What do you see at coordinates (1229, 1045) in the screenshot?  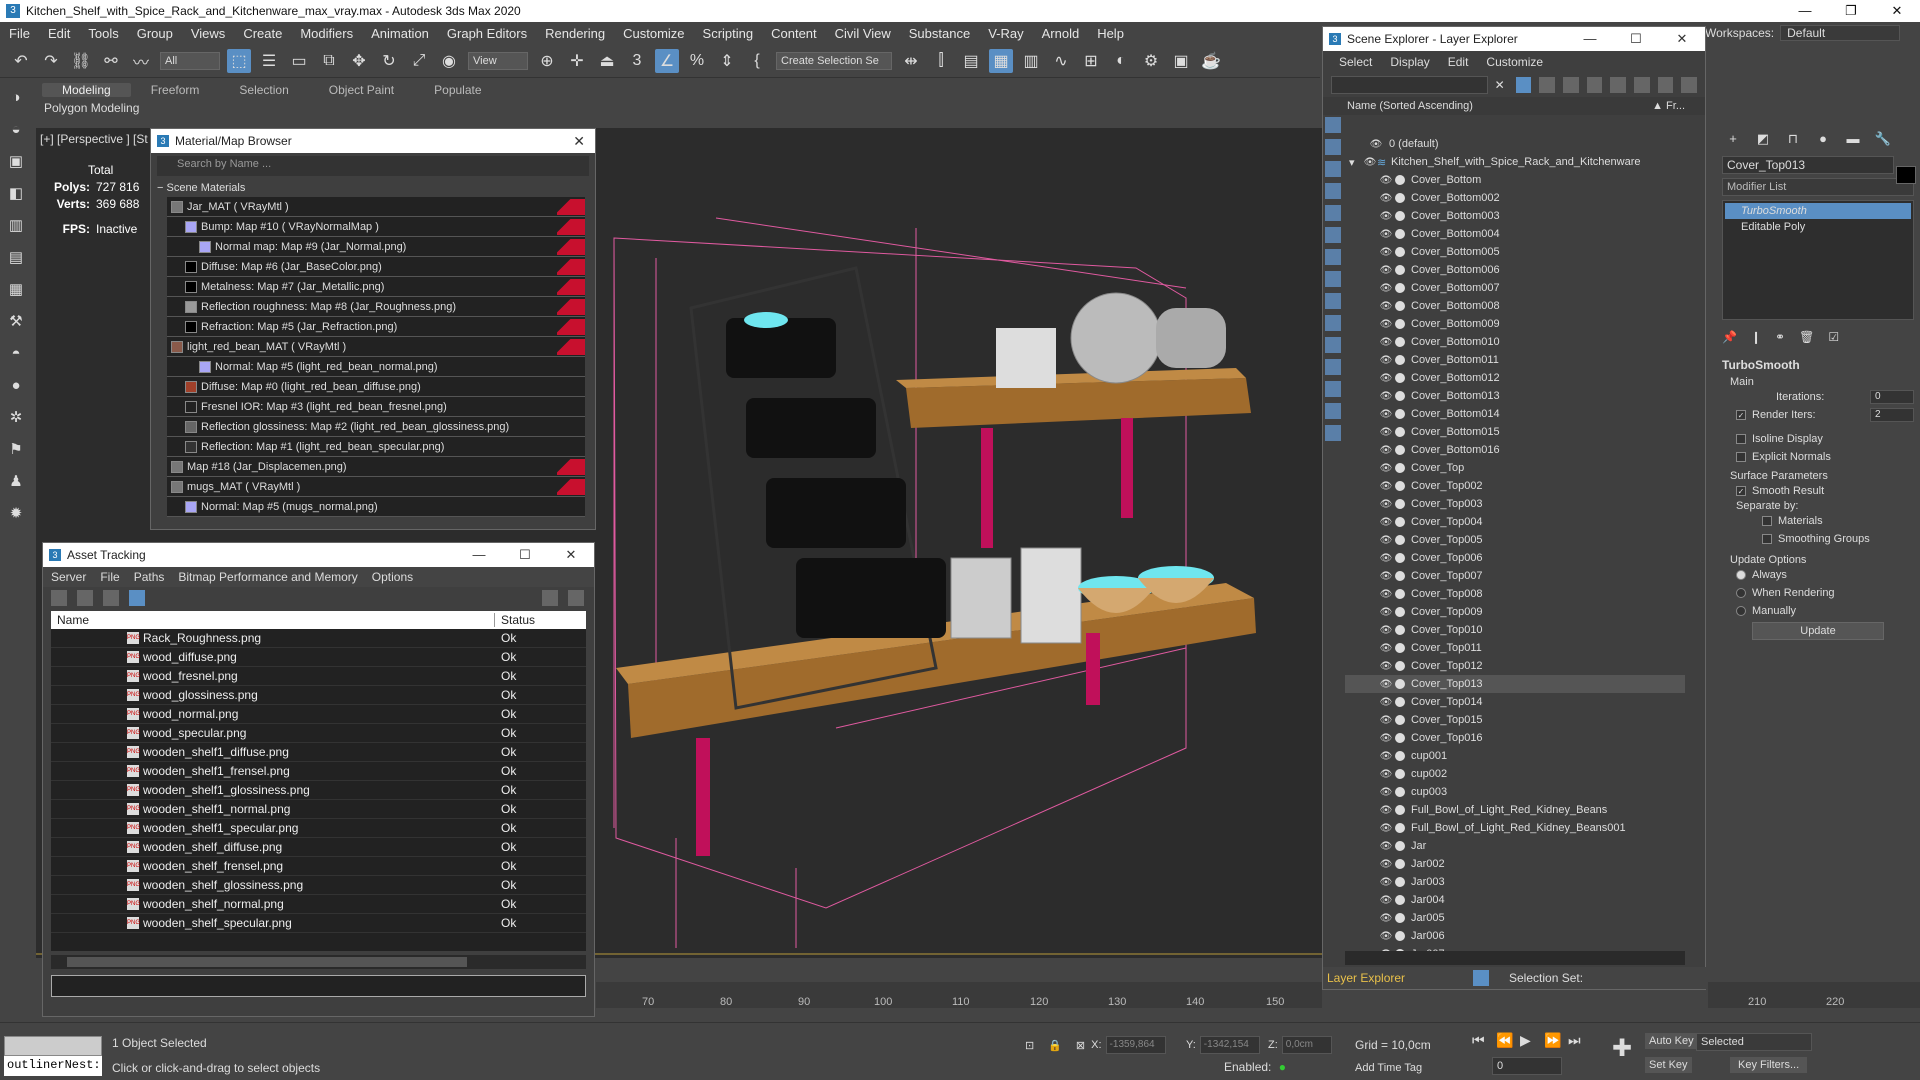 I see `y-field: -1342,154` at bounding box center [1229, 1045].